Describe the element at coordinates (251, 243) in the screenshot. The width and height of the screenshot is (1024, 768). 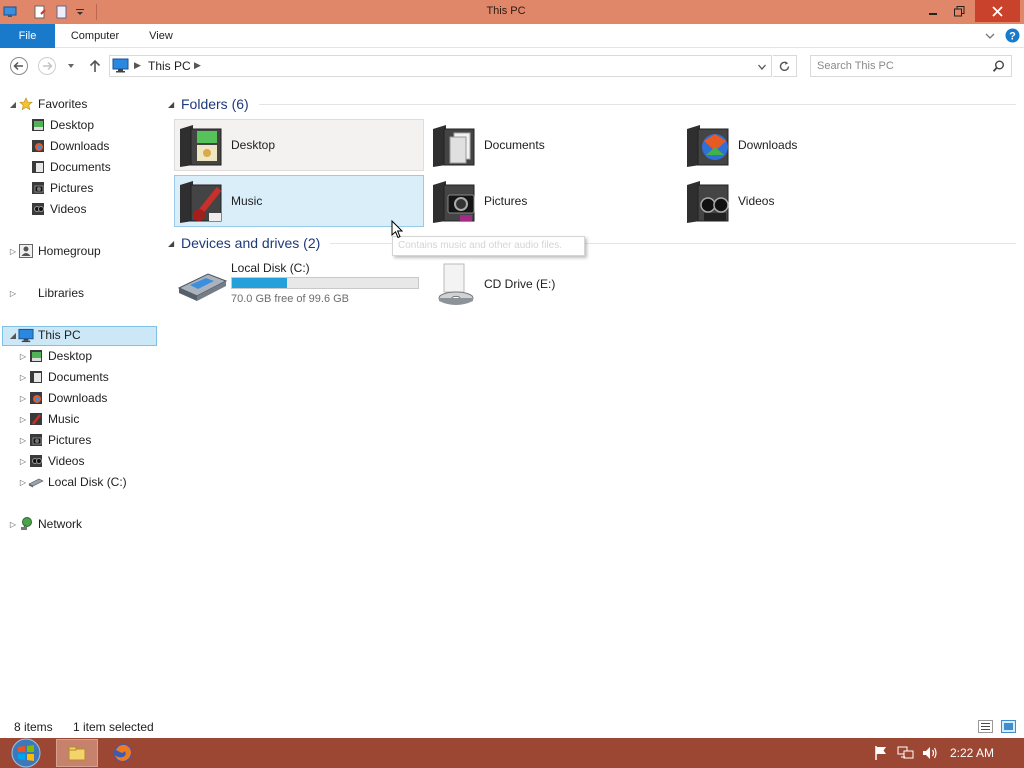
I see `group-title: Devices and drives (2)` at that location.